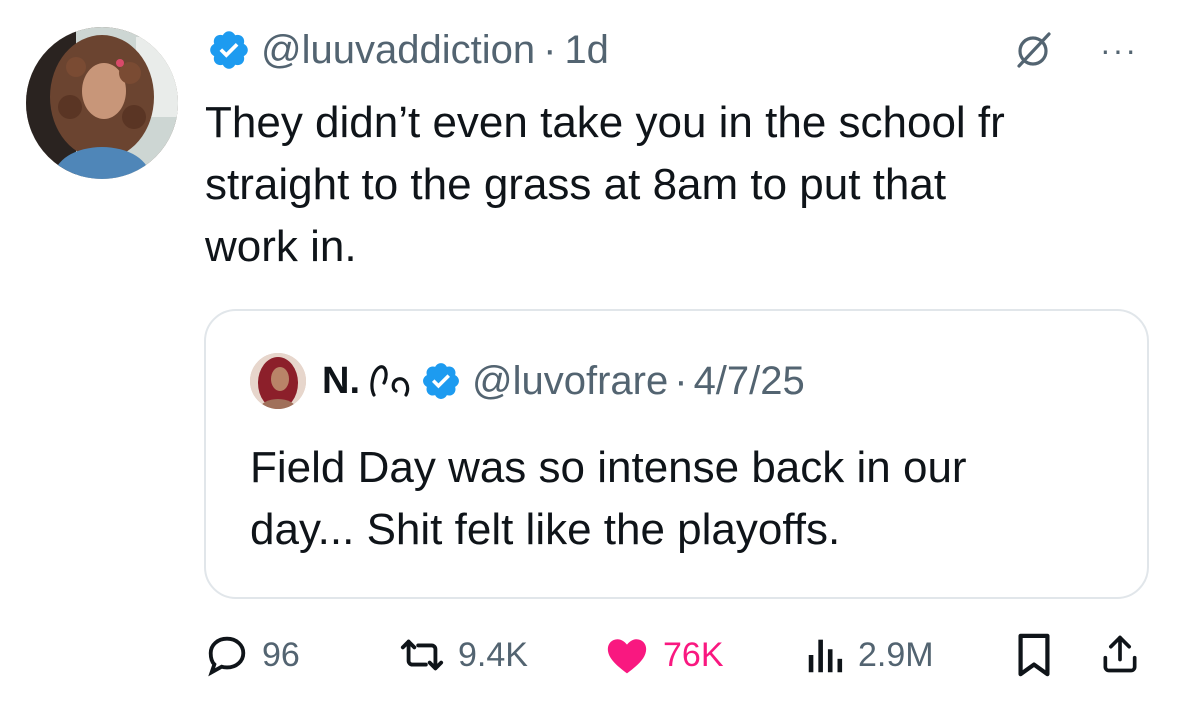  I want to click on bookmark-button, so click(1034, 655).